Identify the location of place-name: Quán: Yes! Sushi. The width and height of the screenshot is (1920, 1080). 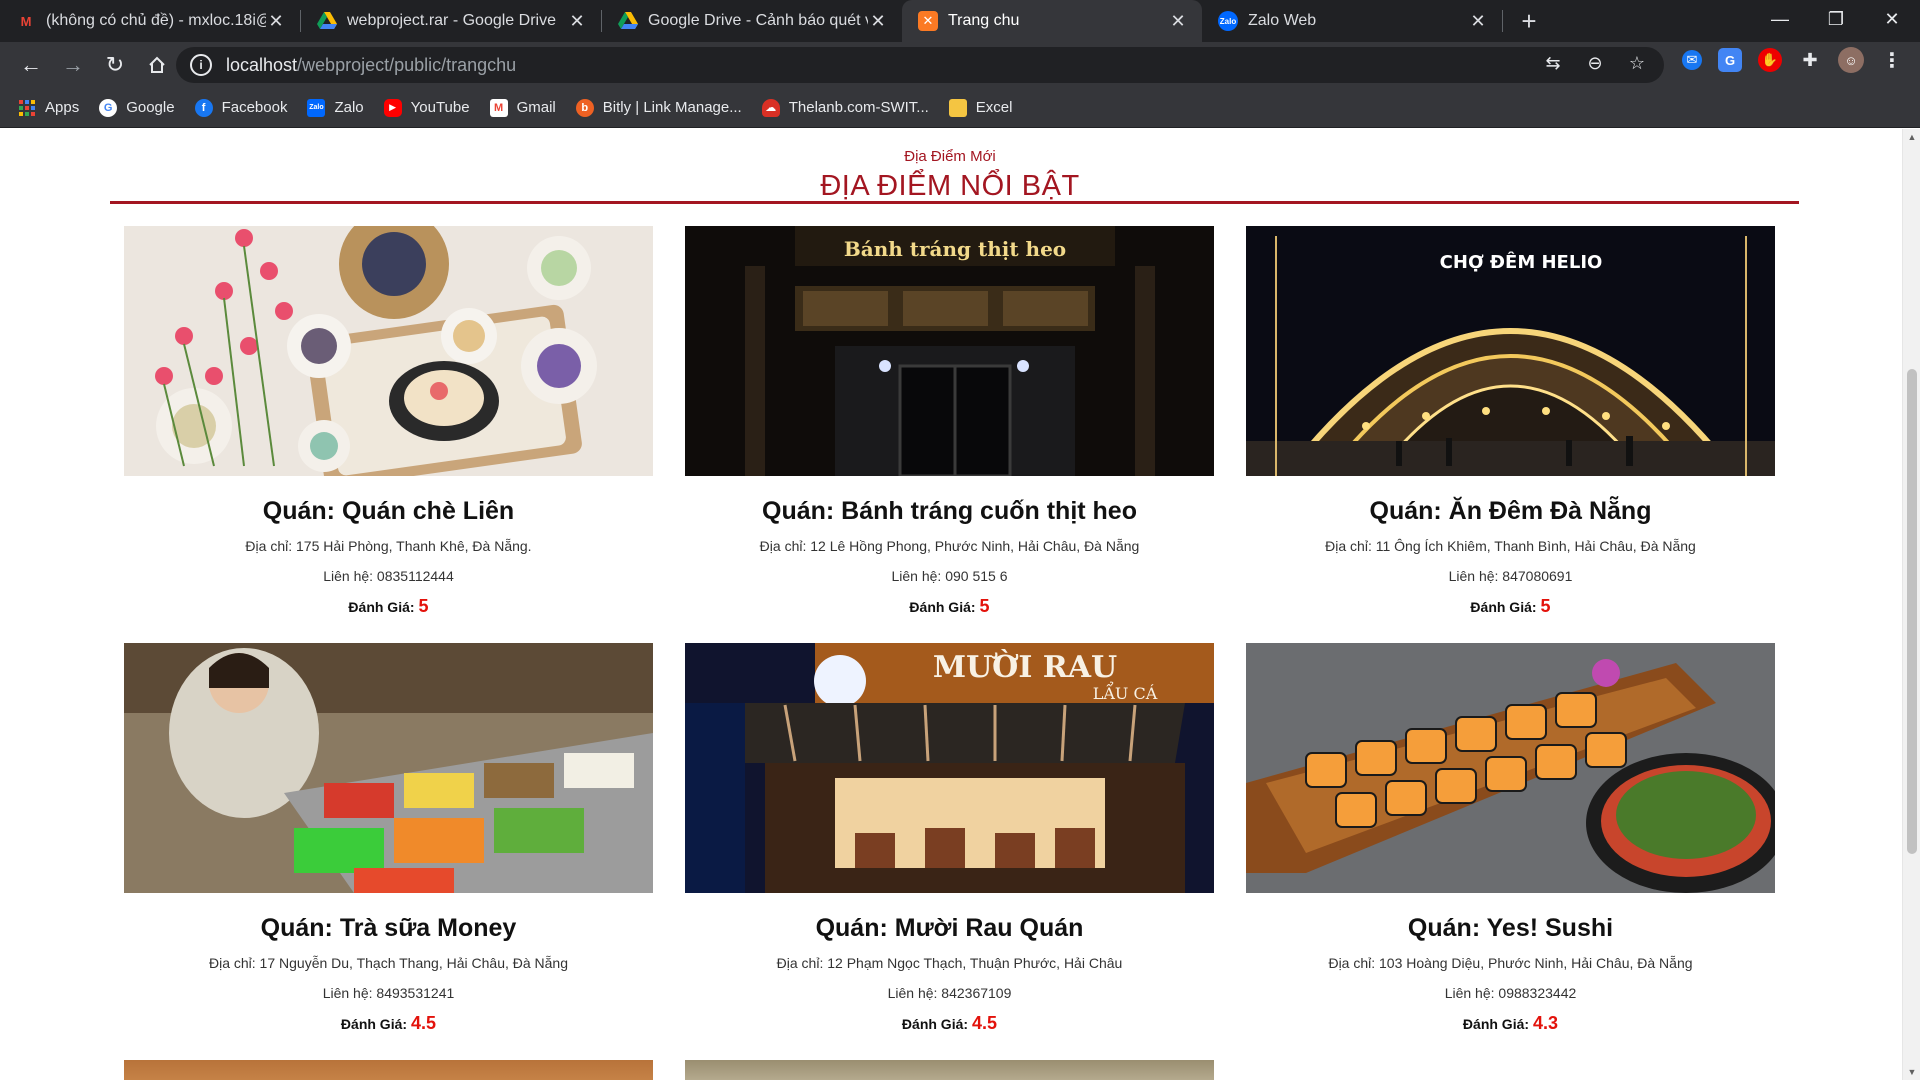
(1510, 928).